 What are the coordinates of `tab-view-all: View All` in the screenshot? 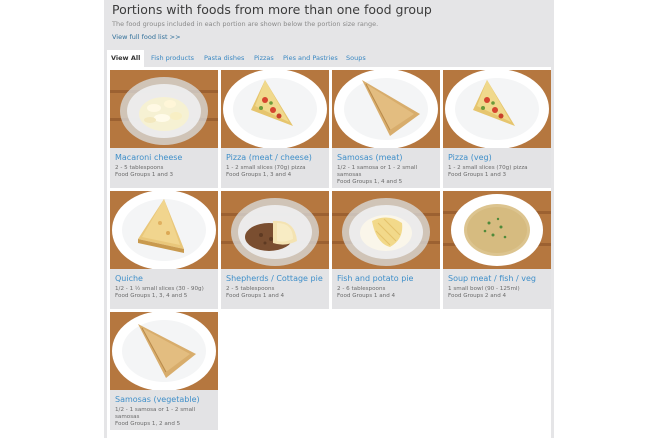 It's located at (125, 58).